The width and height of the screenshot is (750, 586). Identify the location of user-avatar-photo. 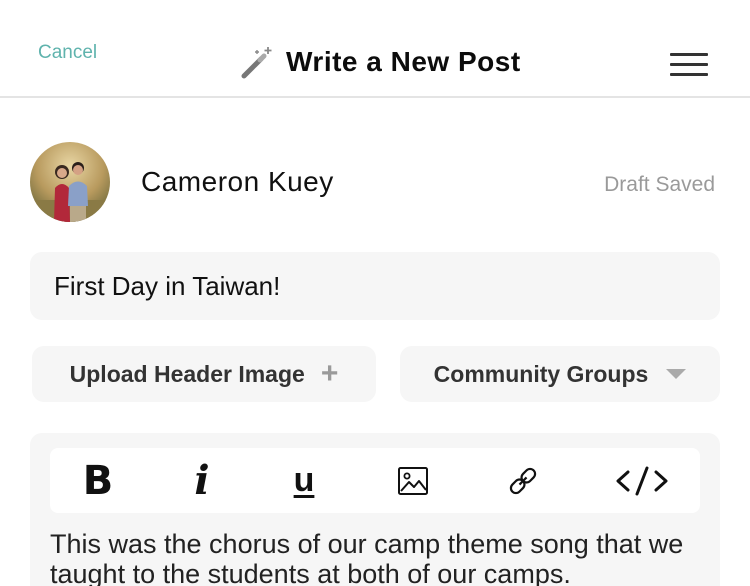
(70, 182).